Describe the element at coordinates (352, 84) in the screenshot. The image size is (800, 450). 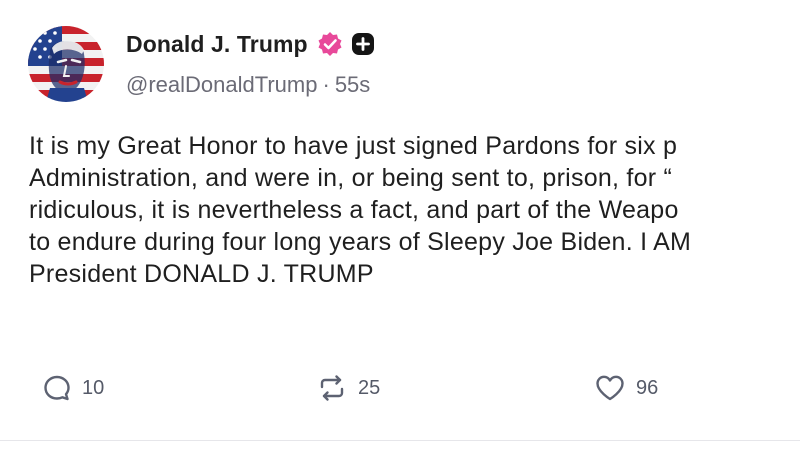
I see `post-timestamp: 55s` at that location.